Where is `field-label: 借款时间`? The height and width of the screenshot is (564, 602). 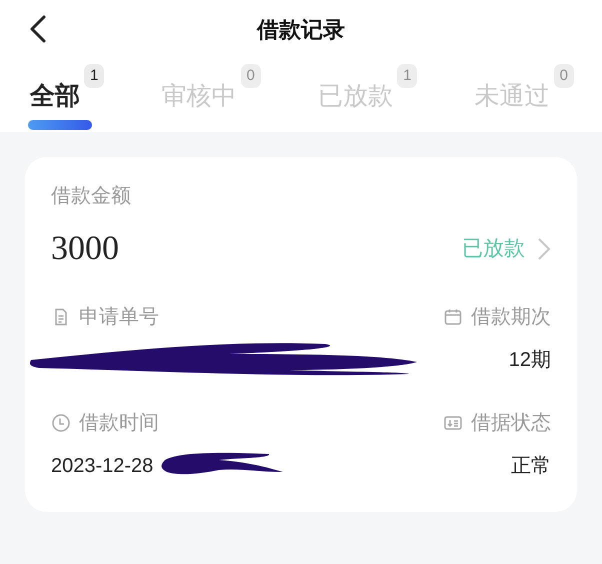
field-label: 借款时间 is located at coordinates (119, 423).